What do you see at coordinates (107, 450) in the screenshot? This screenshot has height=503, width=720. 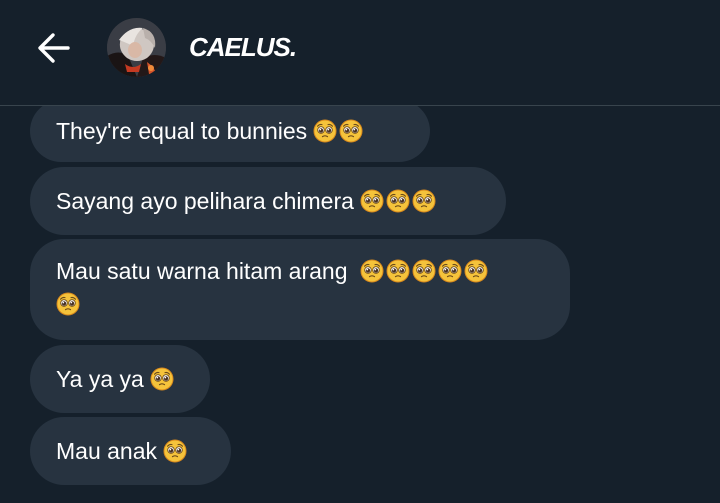 I see `message-text: Mau anak` at bounding box center [107, 450].